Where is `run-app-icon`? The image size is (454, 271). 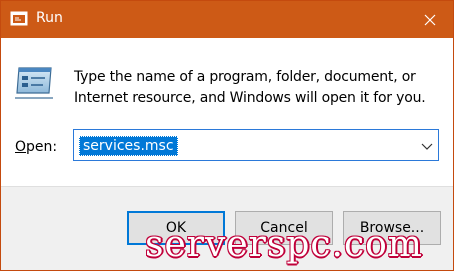 run-app-icon is located at coordinates (34, 83).